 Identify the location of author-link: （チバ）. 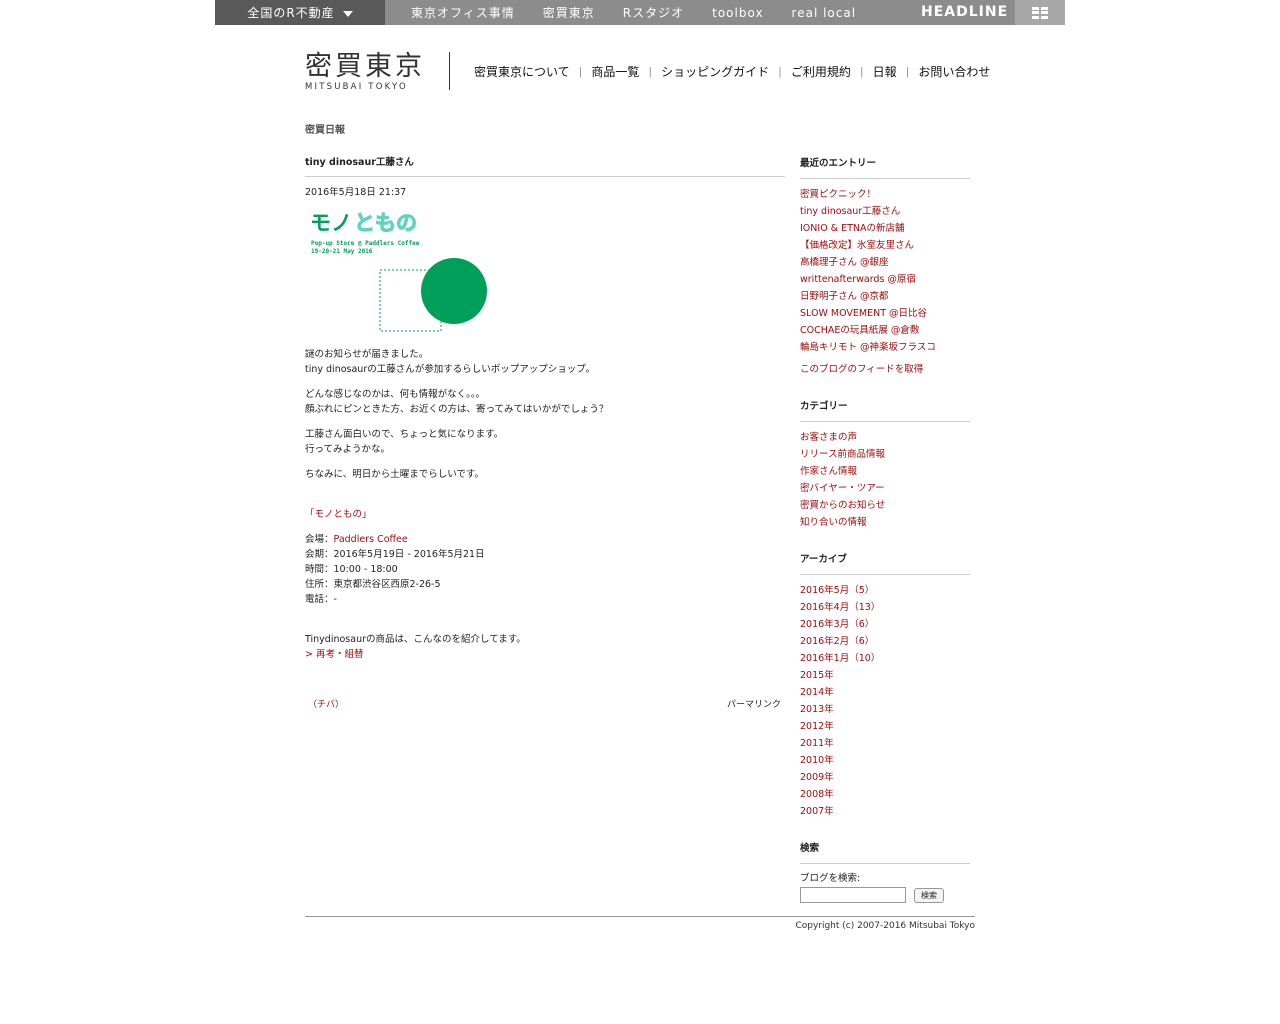
(326, 705).